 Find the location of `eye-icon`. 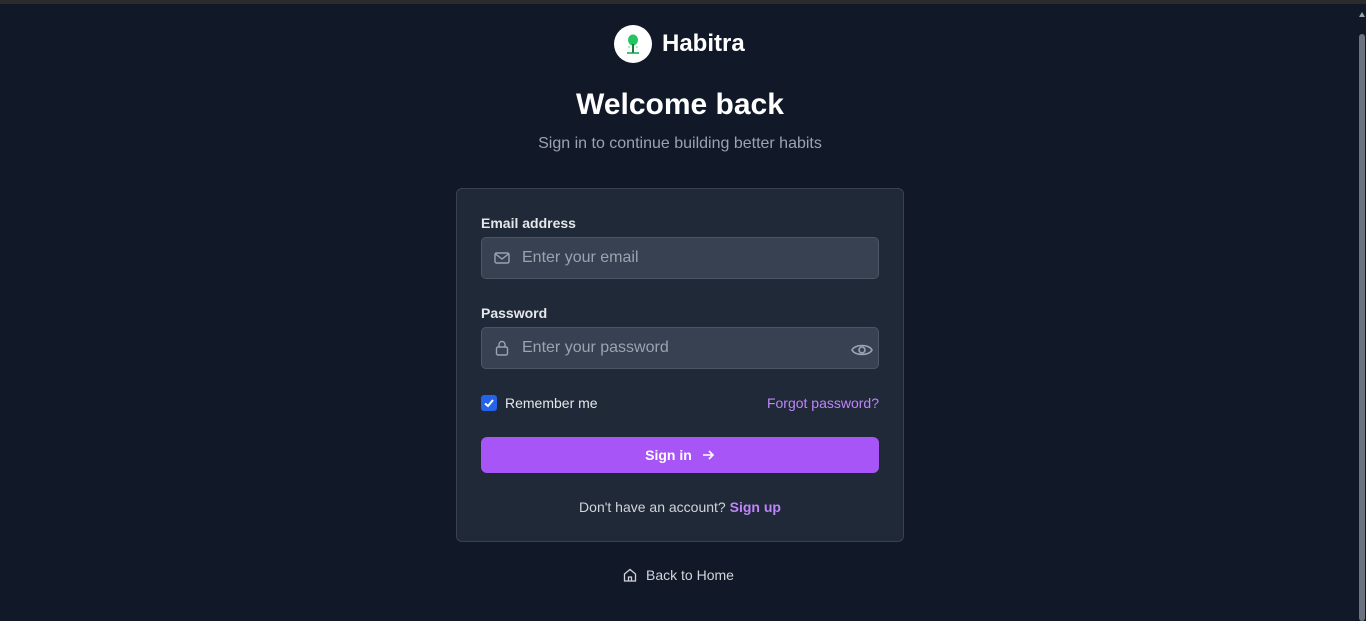

eye-icon is located at coordinates (862, 350).